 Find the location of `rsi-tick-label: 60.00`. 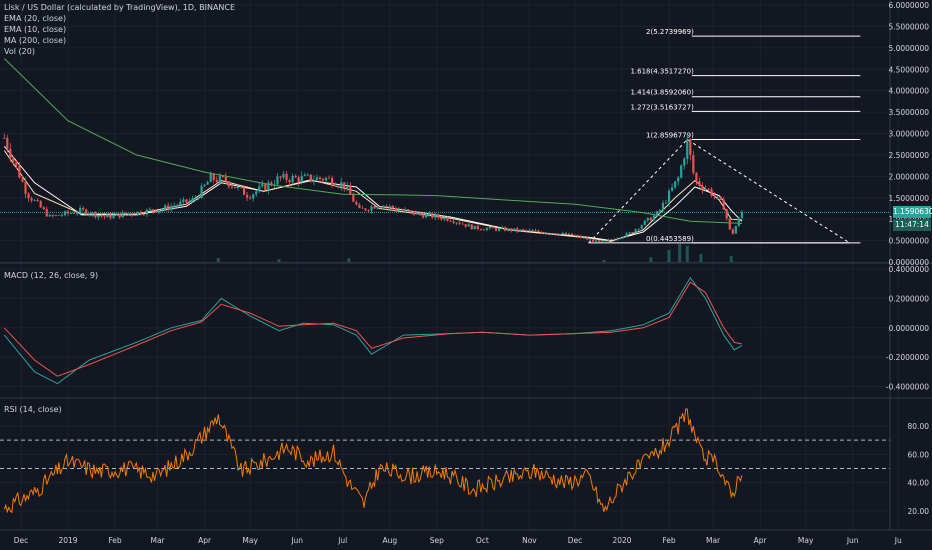

rsi-tick-label: 60.00 is located at coordinates (919, 454).